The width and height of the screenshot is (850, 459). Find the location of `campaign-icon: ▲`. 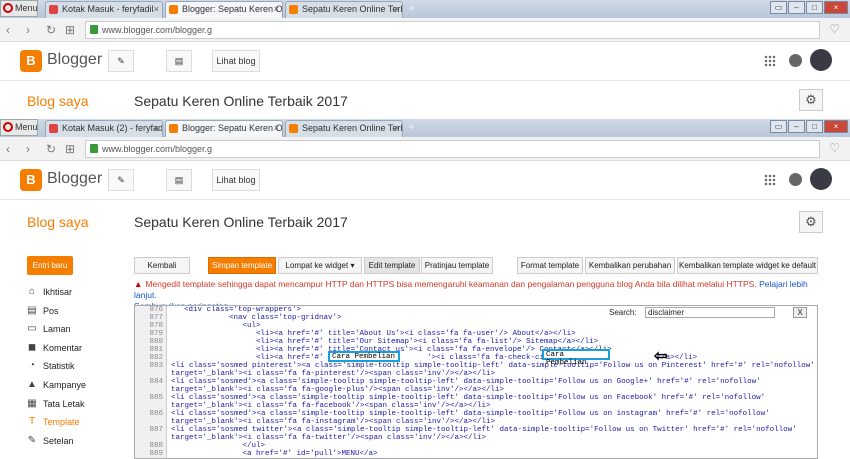

campaign-icon: ▲ is located at coordinates (32, 384).